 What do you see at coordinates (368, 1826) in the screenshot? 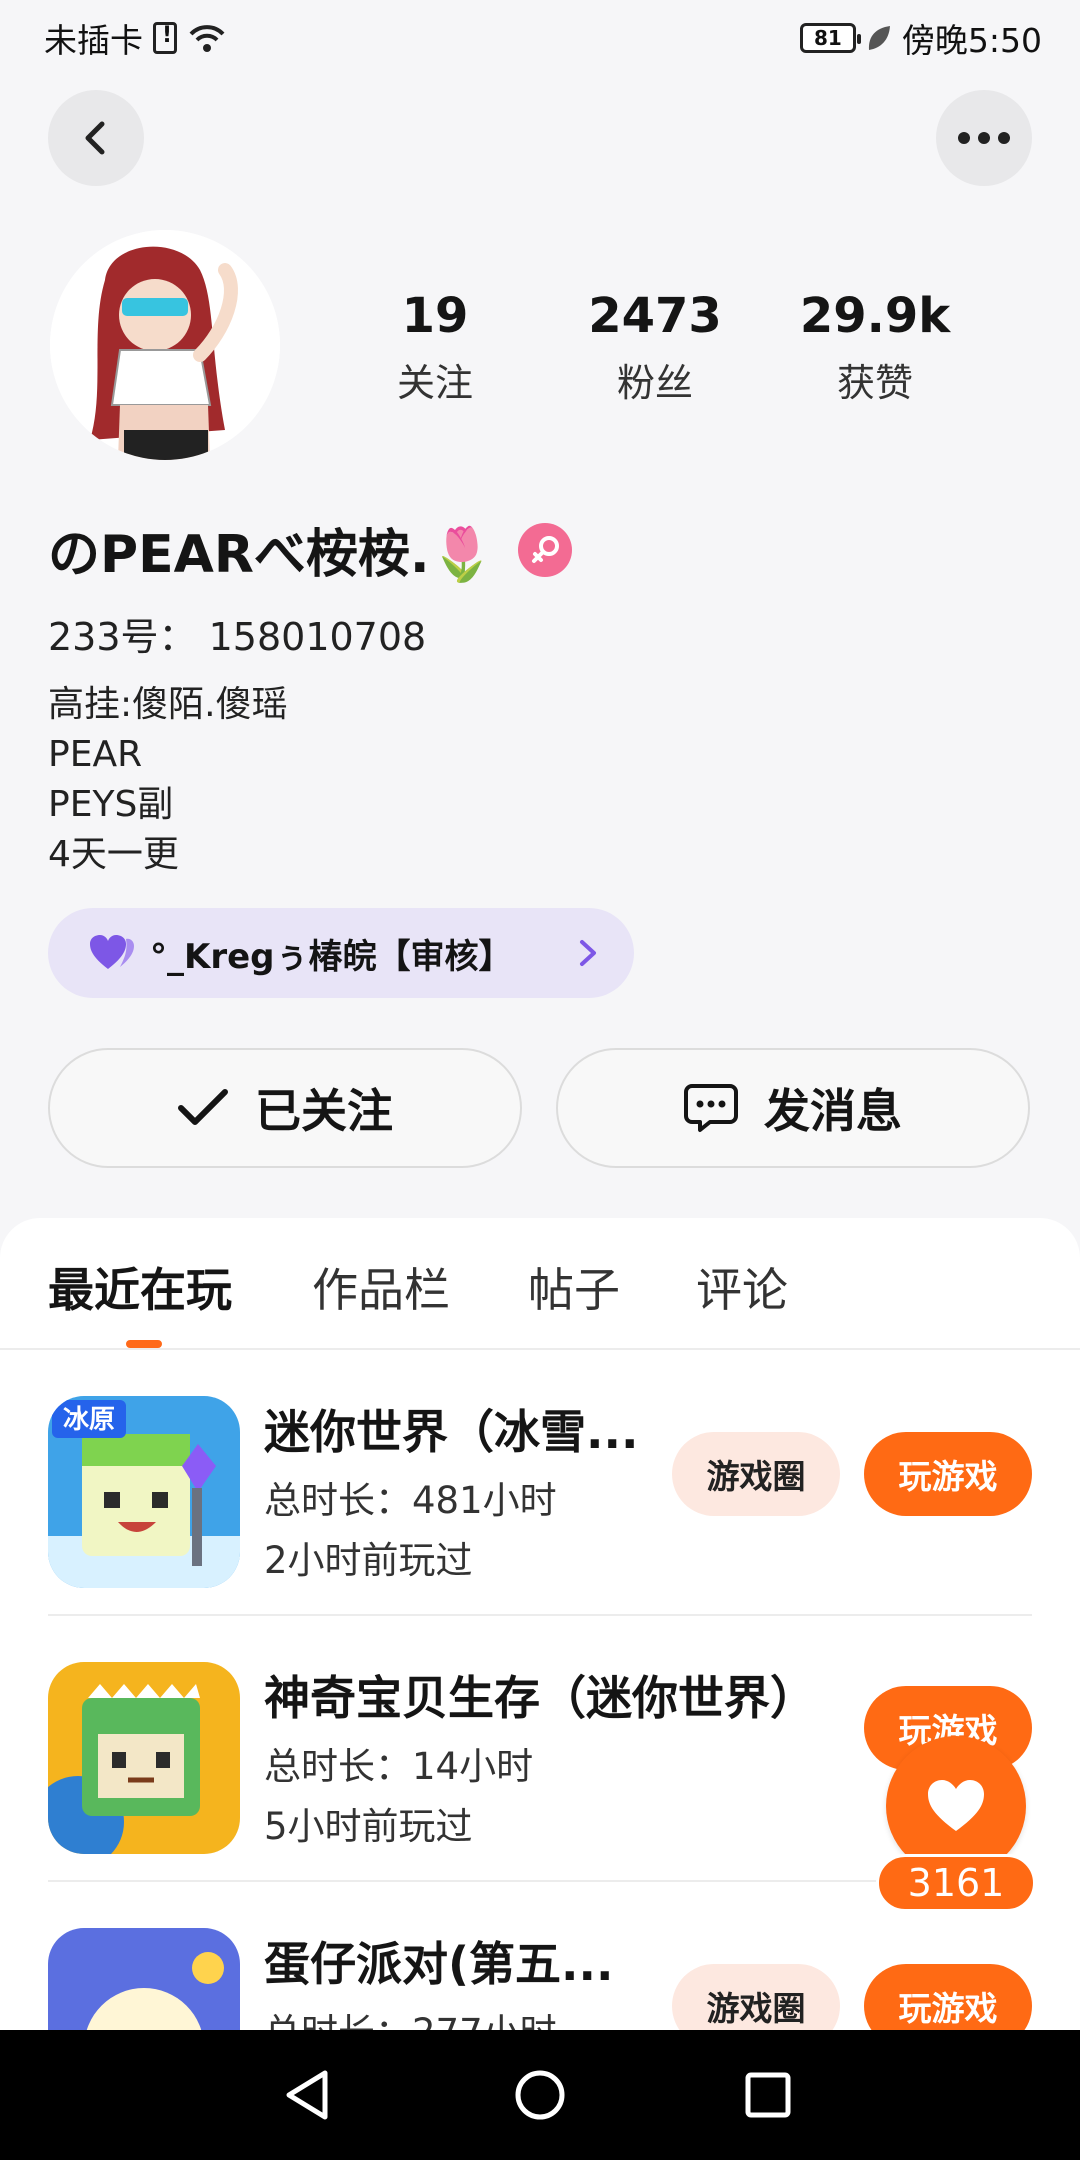
I see `game-last-played: 5小时前玩过` at bounding box center [368, 1826].